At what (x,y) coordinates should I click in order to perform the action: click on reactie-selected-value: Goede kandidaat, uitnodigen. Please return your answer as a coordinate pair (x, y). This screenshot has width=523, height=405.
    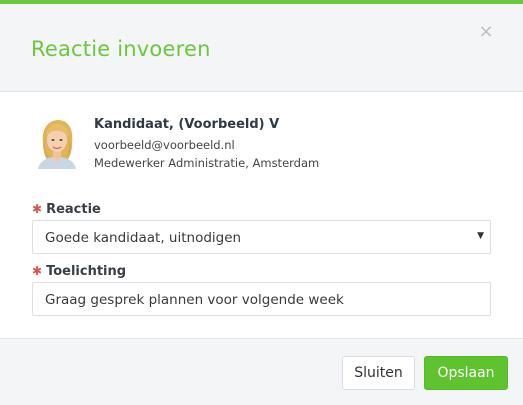
    Looking at the image, I should click on (143, 238).